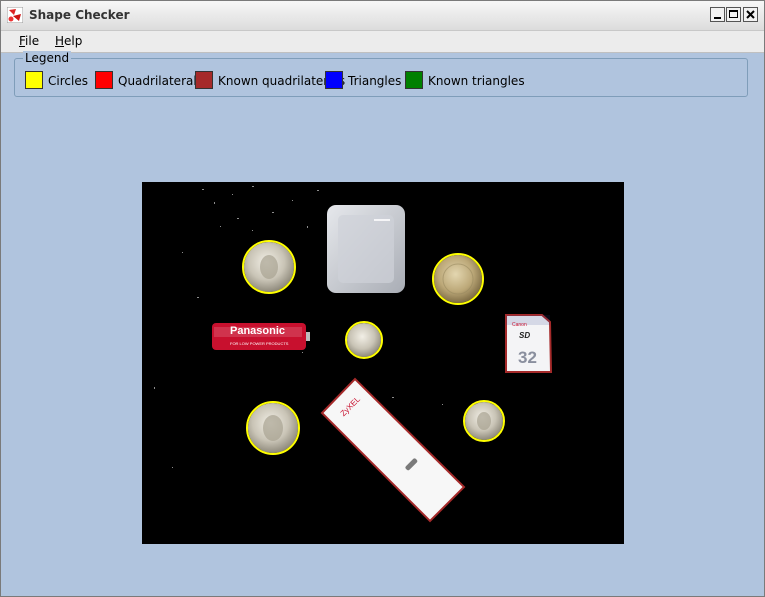 Image resolution: width=765 pixels, height=597 pixels. Describe the element at coordinates (382, 16) in the screenshot. I see `title-bar: Shape Checker` at that location.